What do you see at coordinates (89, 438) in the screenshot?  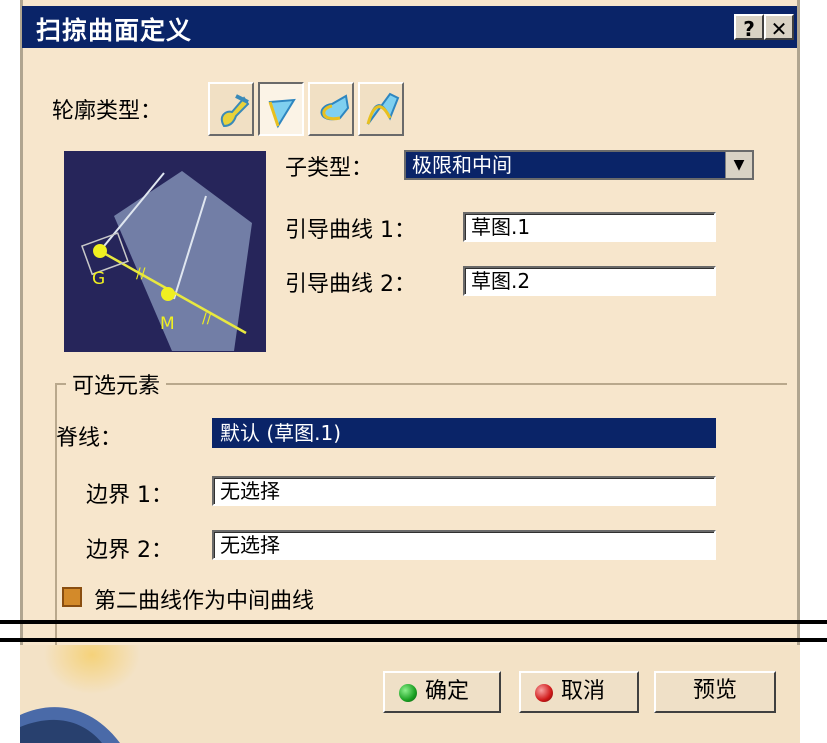 I see `spine-label: 脊线：` at bounding box center [89, 438].